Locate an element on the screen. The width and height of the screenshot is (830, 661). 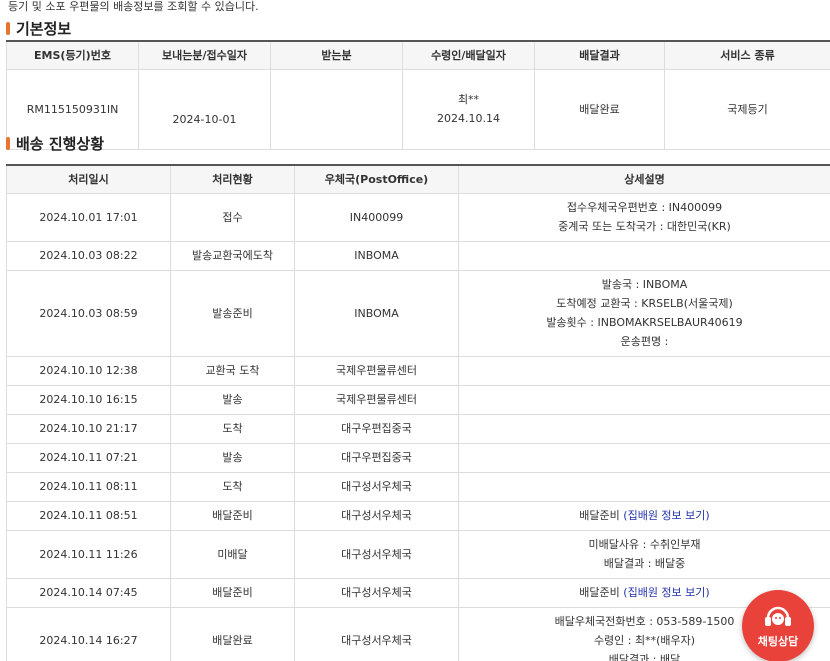
progress-title: 배송 진행상황 is located at coordinates (55, 143).